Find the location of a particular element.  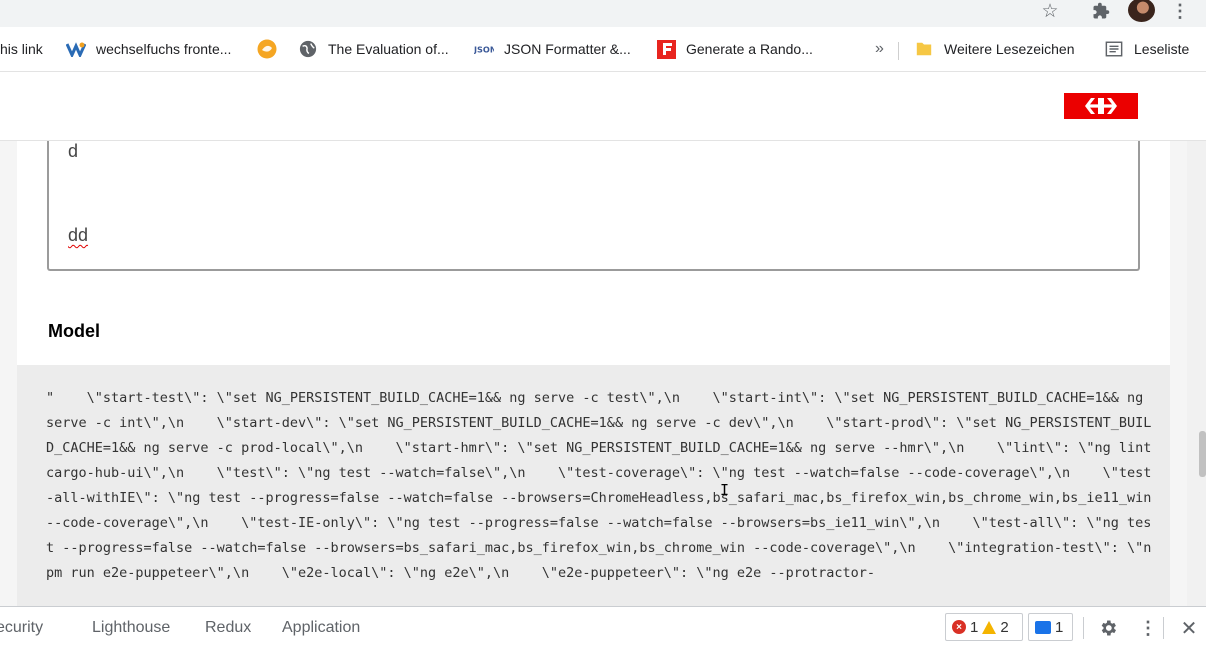

bookmark-label: his link is located at coordinates (21, 49).